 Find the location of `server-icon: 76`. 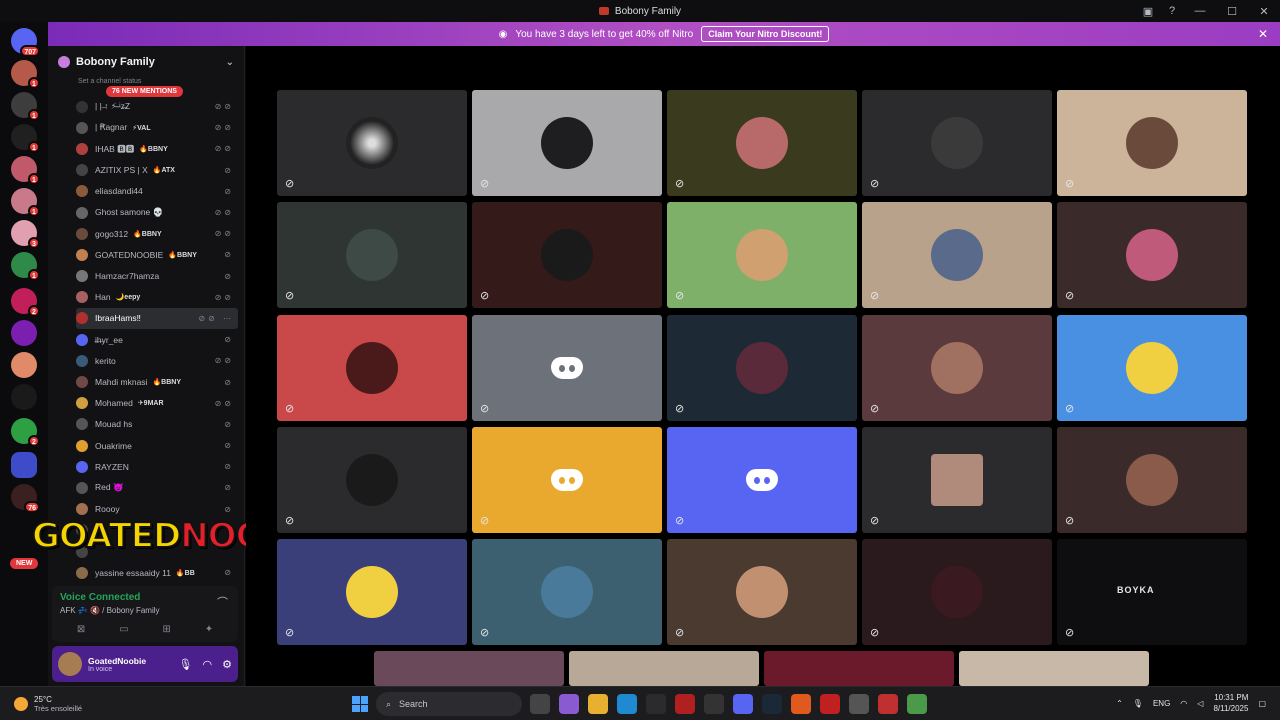

server-icon: 76 is located at coordinates (25, 498).